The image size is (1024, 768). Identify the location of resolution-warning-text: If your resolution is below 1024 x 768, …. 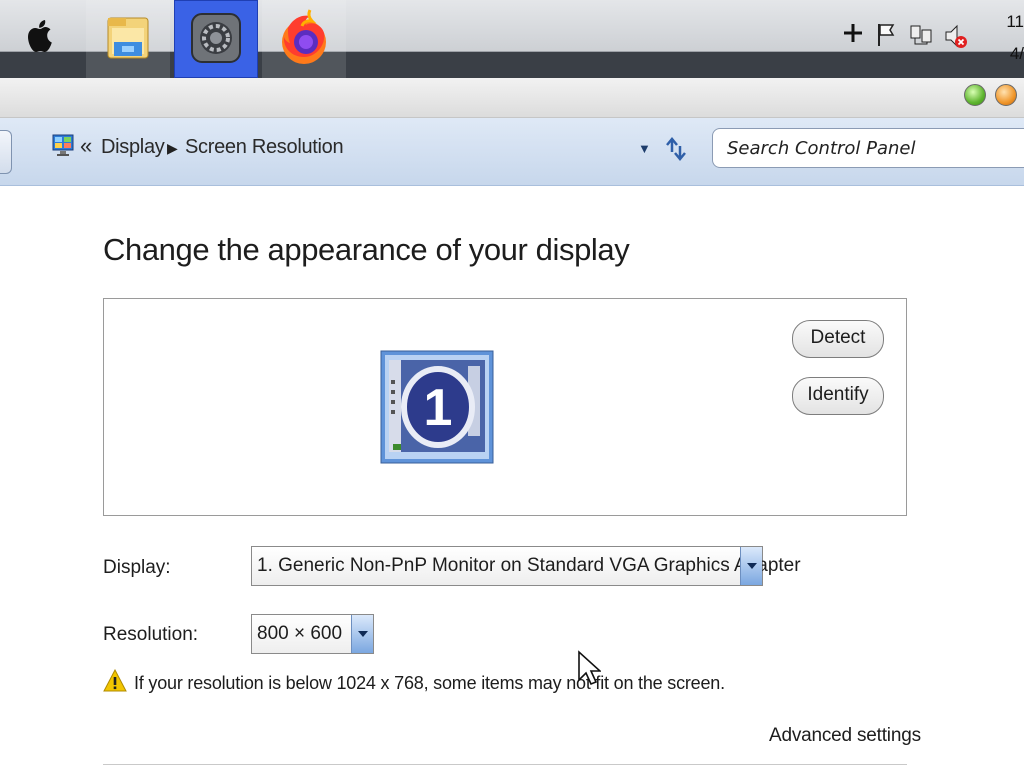
(429, 683).